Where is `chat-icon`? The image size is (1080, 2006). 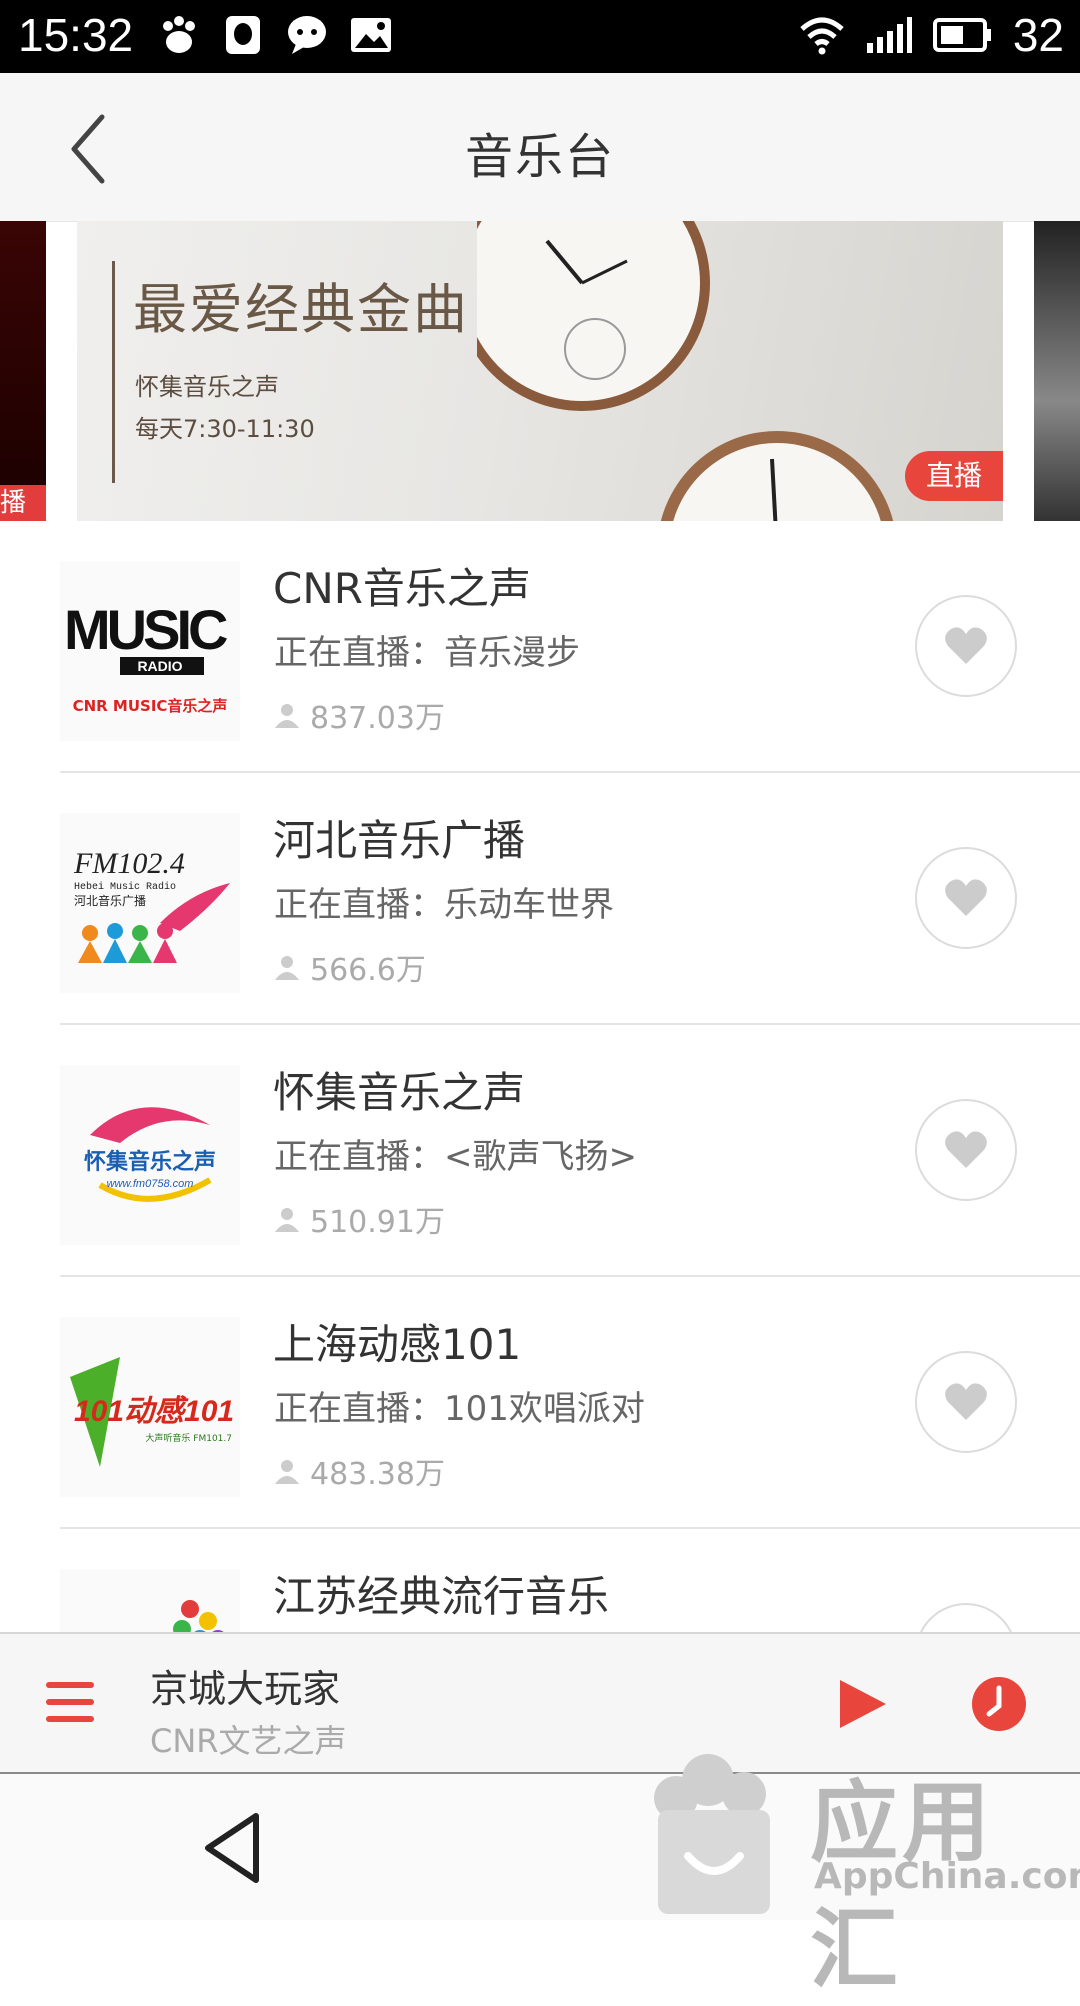 chat-icon is located at coordinates (307, 35).